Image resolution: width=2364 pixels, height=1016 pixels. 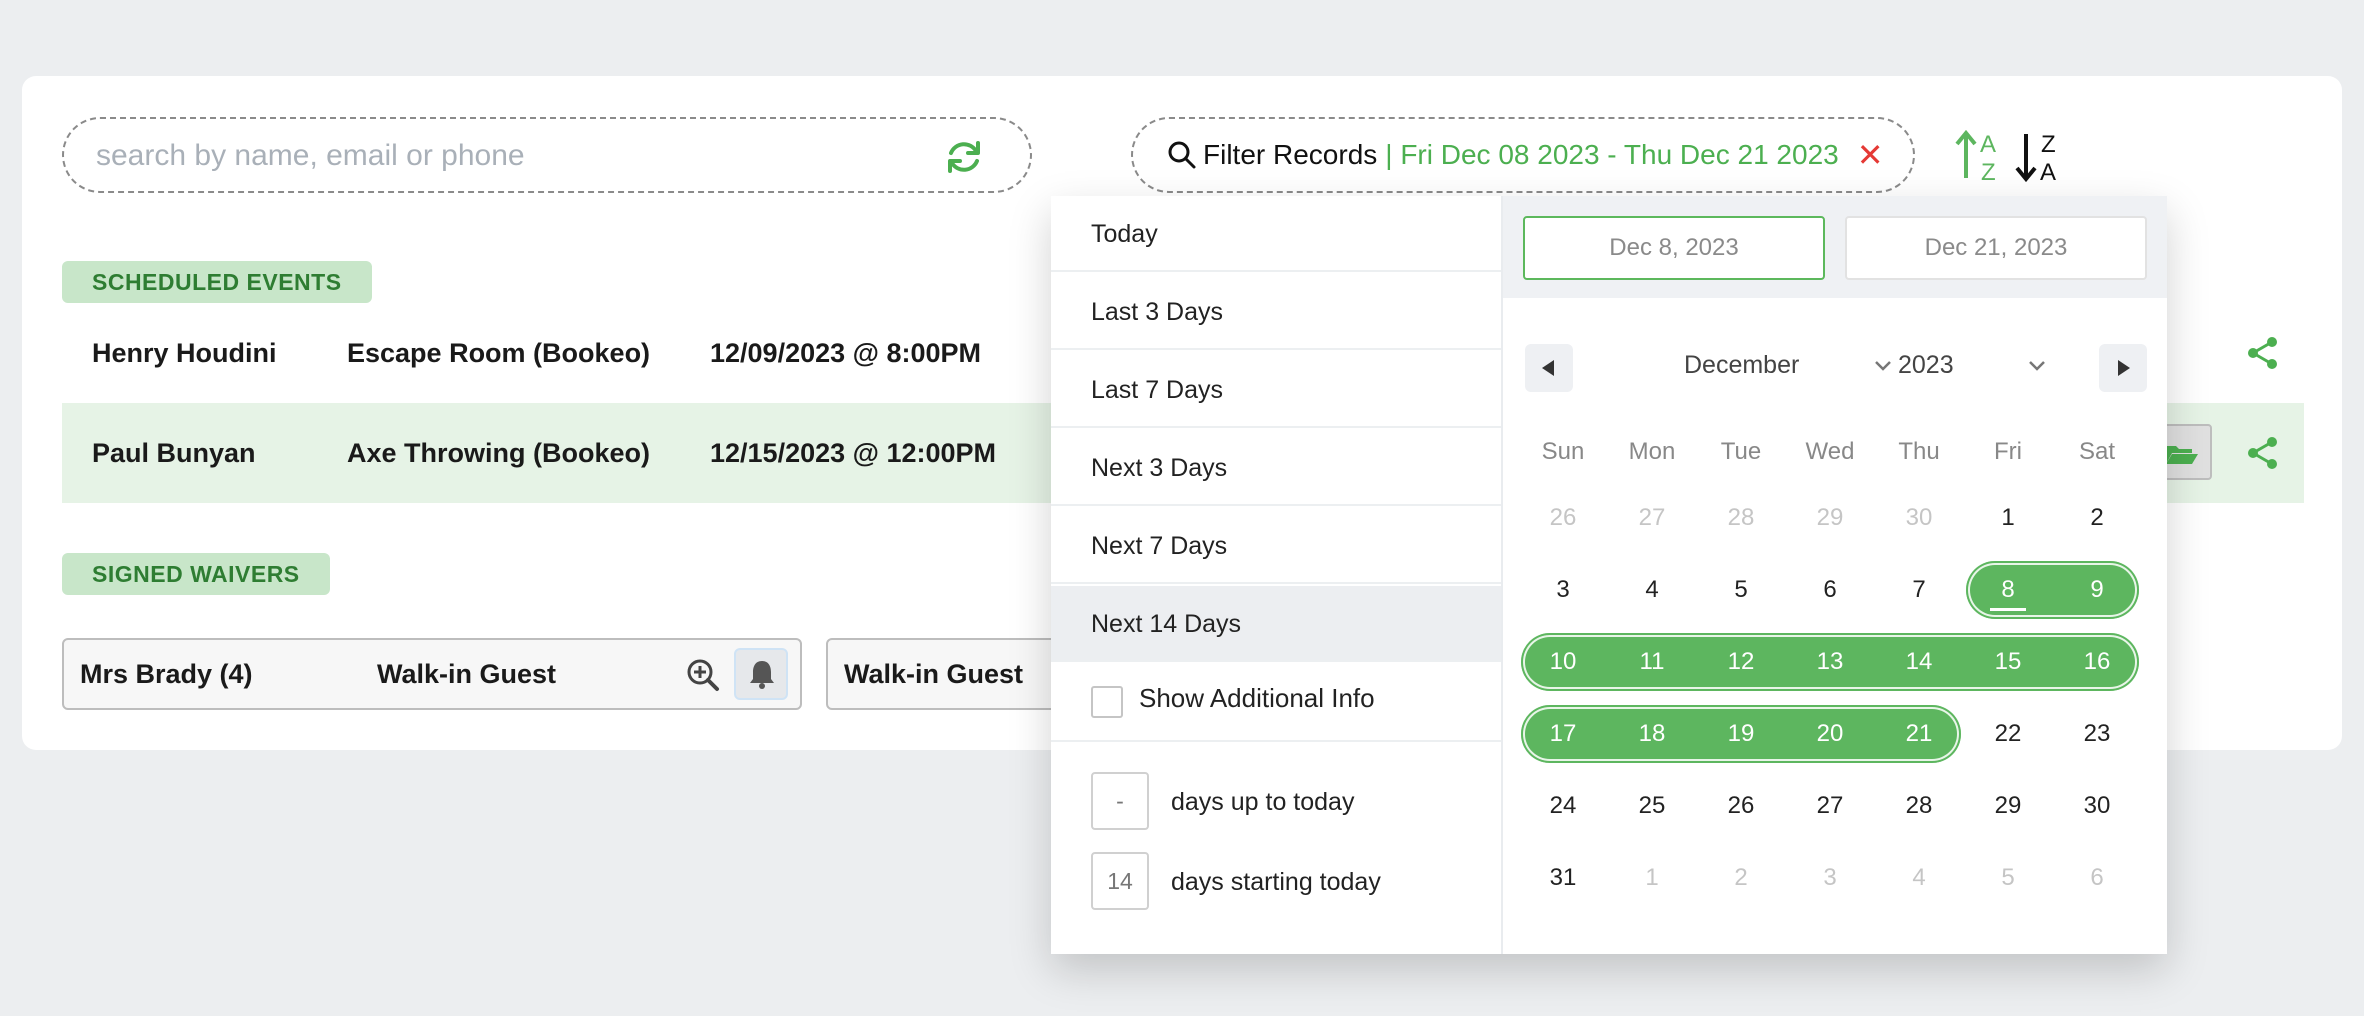 I want to click on calendar-day: 15, so click(x=2008, y=662).